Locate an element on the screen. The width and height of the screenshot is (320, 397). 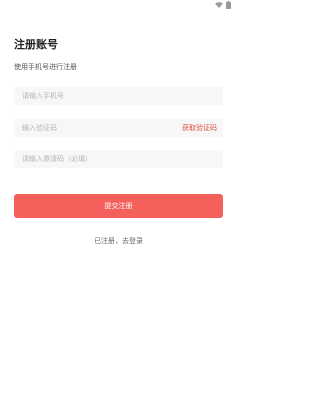
get-code-button: 获取验证码 is located at coordinates (199, 128).